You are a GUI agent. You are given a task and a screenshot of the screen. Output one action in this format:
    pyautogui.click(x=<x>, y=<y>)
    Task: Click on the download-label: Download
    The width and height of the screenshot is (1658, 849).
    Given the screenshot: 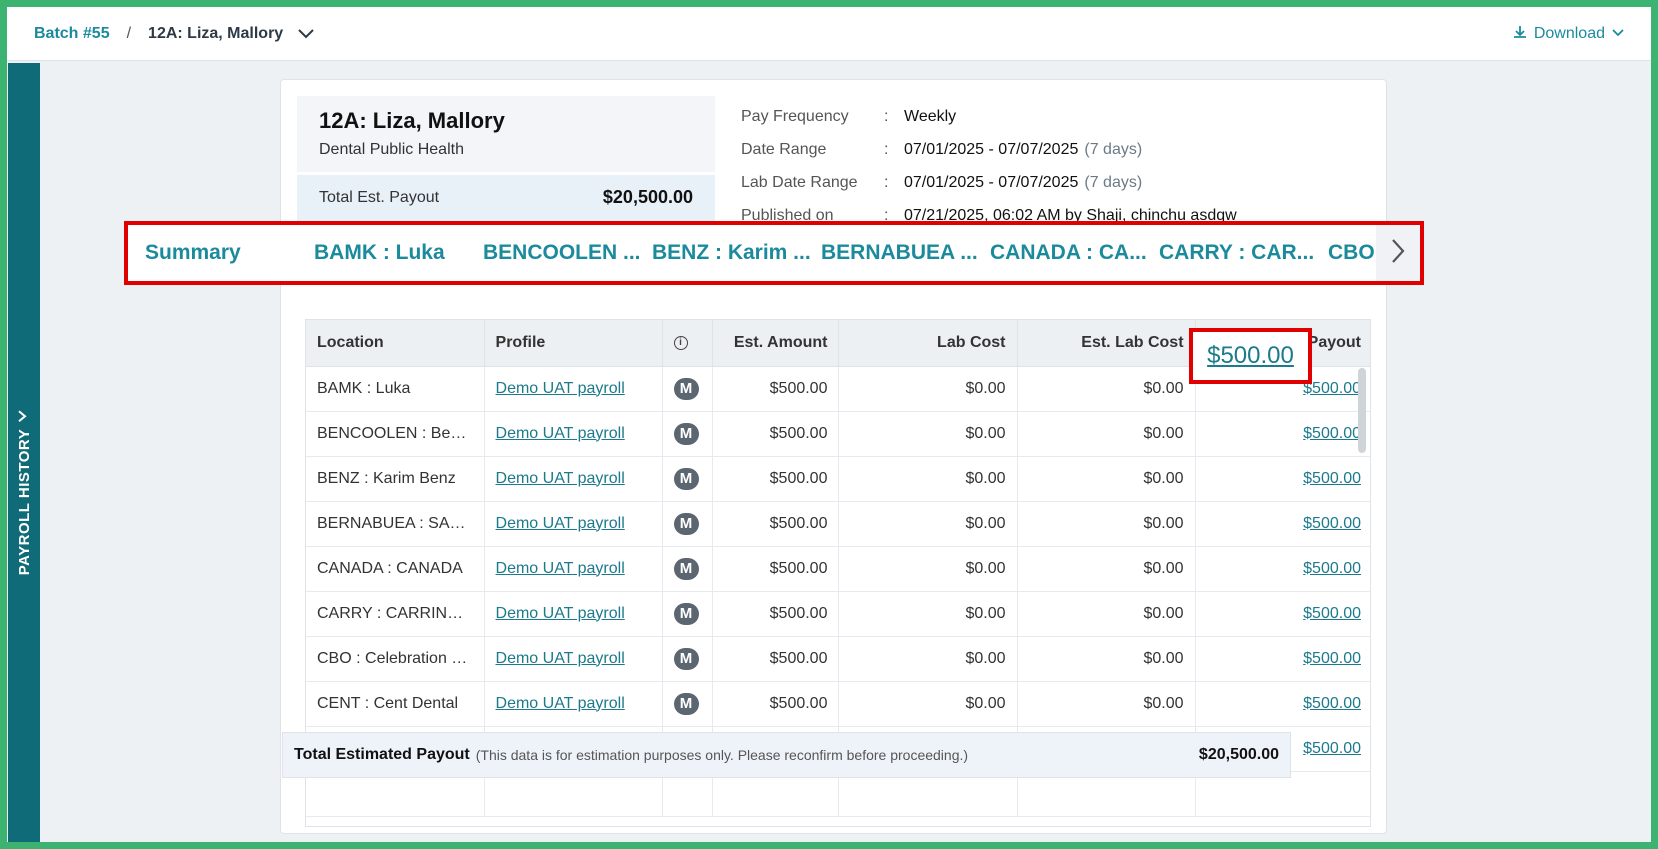 What is the action you would take?
    pyautogui.click(x=1569, y=33)
    